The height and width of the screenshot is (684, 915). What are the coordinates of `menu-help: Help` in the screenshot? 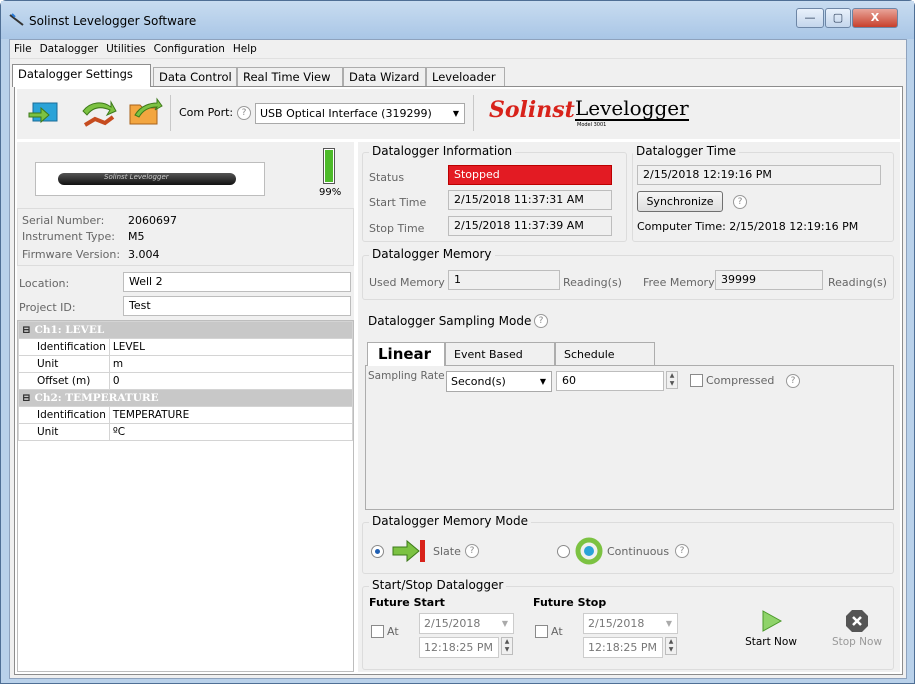 It's located at (245, 47).